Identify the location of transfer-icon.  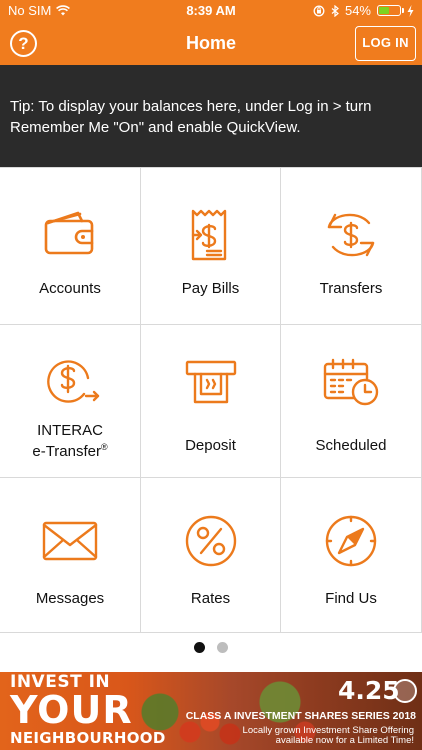
(351, 235).